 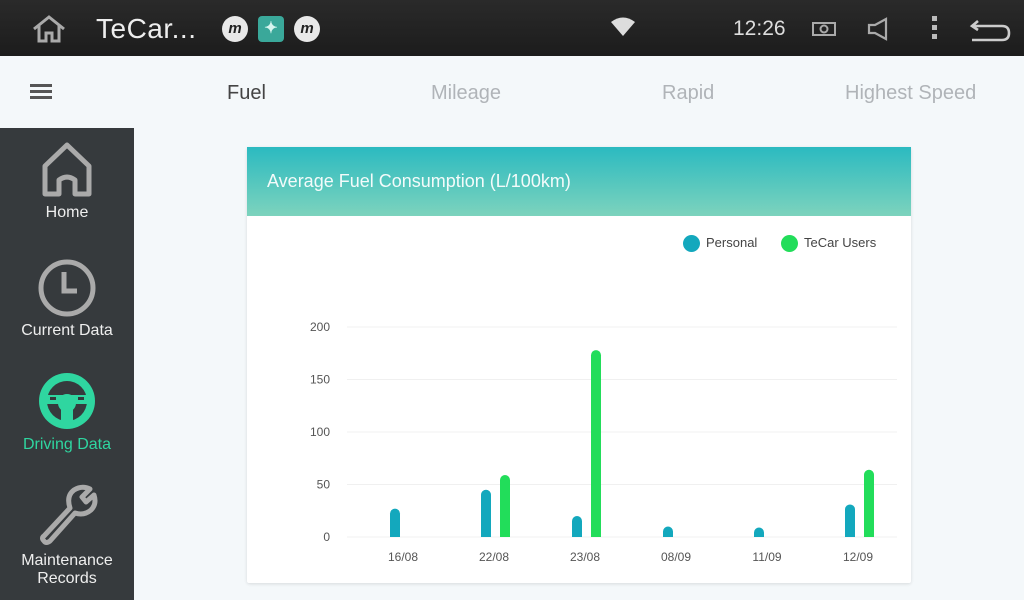 I want to click on y-tick-label: 50, so click(x=324, y=485).